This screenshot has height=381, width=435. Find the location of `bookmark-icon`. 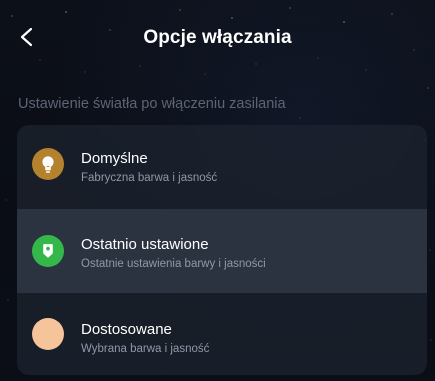

bookmark-icon is located at coordinates (48, 251).